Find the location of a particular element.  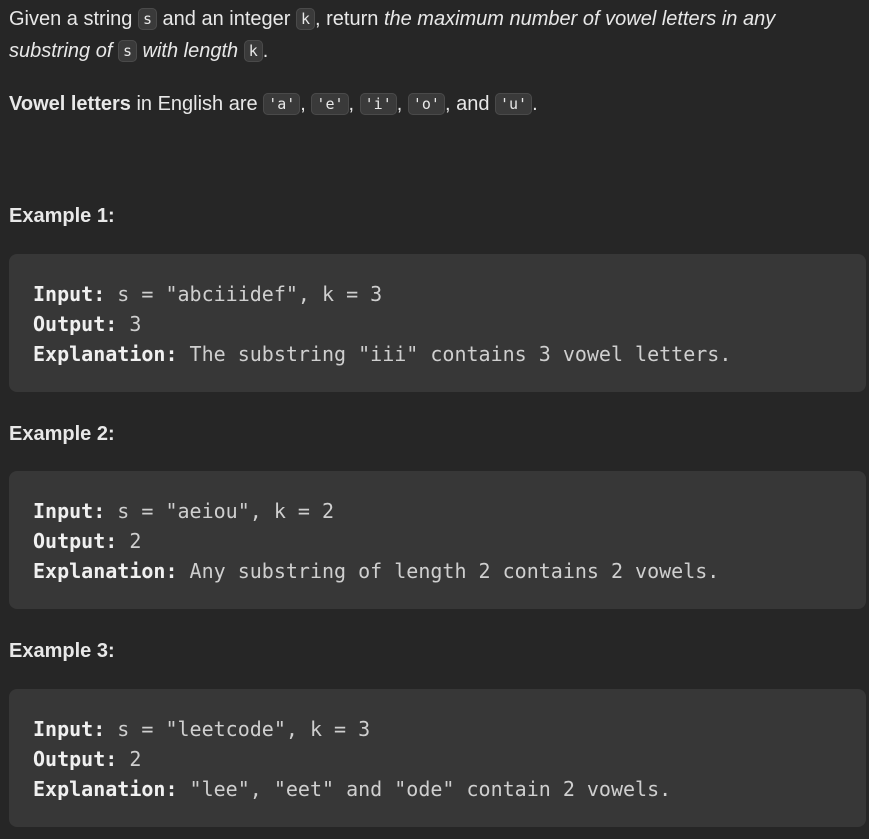

explanation-value: "lee", "eet" and "ode" contain 2 vowels. is located at coordinates (424, 789).